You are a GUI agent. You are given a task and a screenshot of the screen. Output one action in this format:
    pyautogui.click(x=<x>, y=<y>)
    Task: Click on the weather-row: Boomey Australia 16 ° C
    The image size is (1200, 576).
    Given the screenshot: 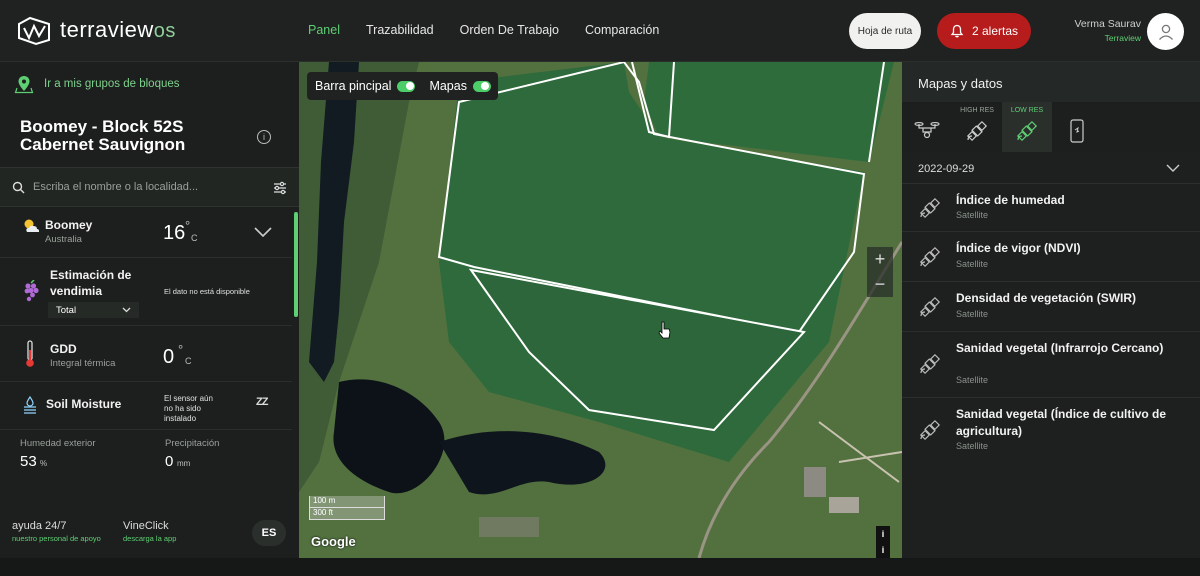 What is the action you would take?
    pyautogui.click(x=146, y=233)
    